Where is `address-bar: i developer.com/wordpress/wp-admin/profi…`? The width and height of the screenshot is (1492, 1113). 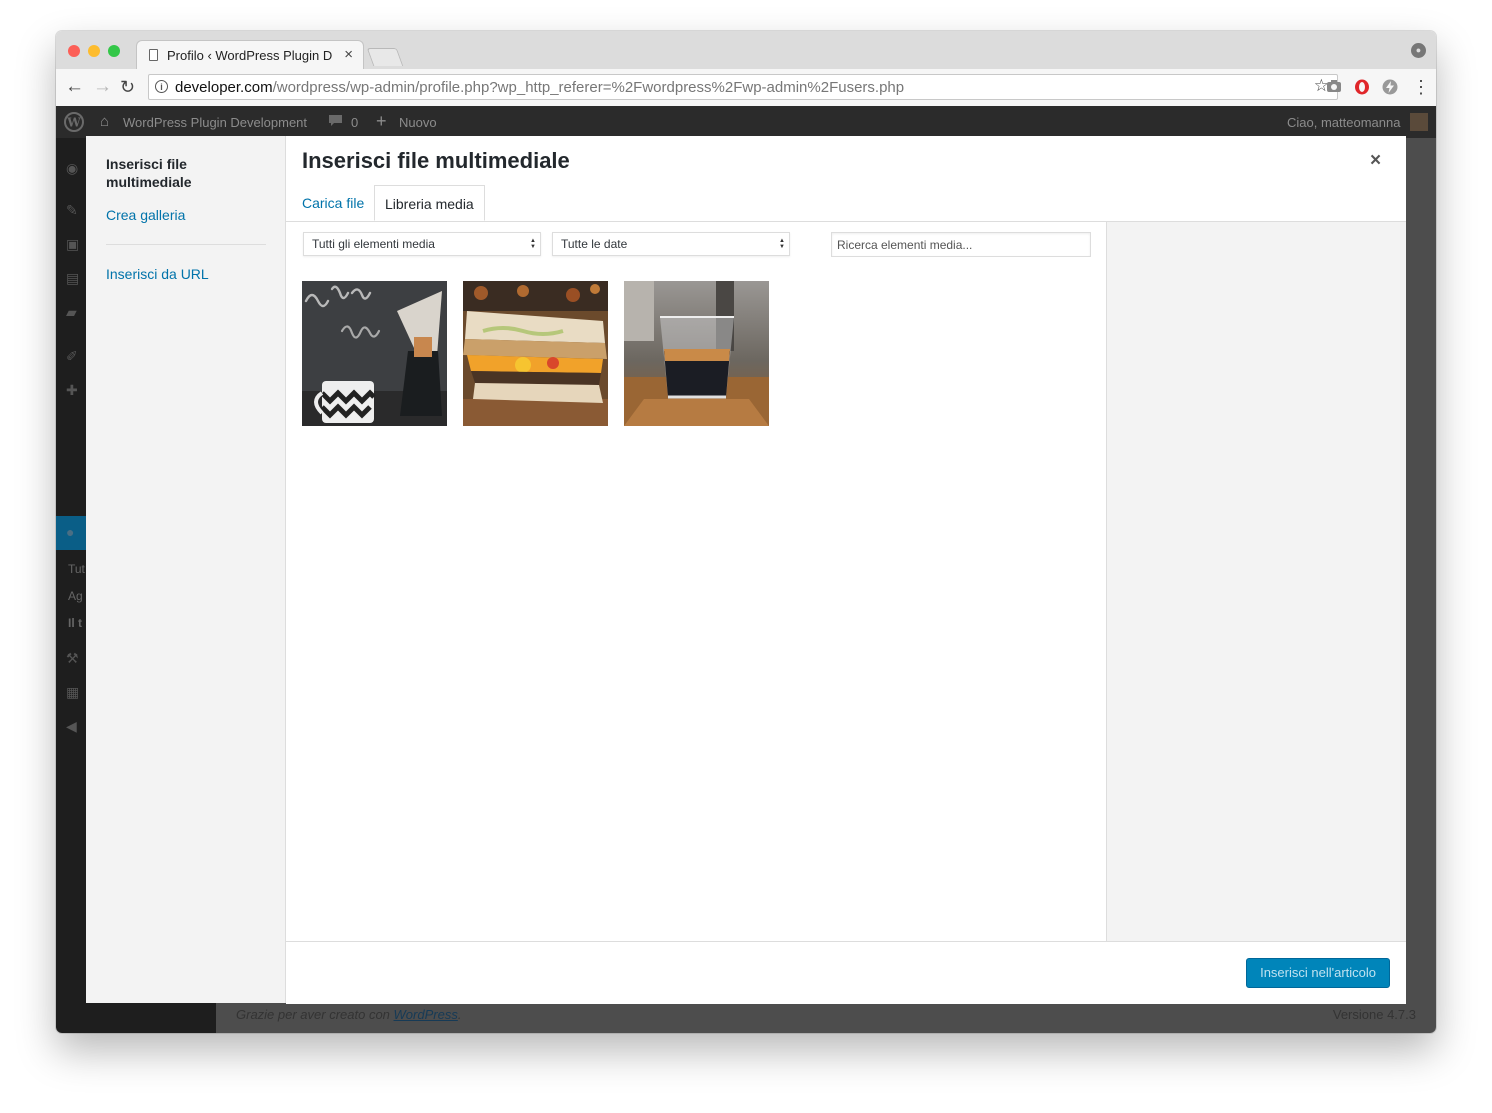
address-bar: i developer.com/wordpress/wp-admin/profi… is located at coordinates (743, 87).